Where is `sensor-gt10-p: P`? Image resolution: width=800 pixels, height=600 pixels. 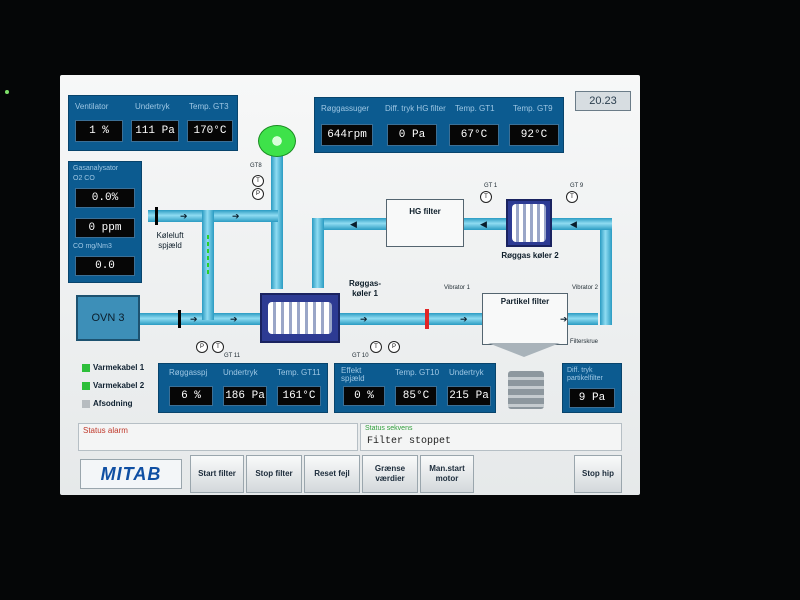 sensor-gt10-p: P is located at coordinates (394, 347).